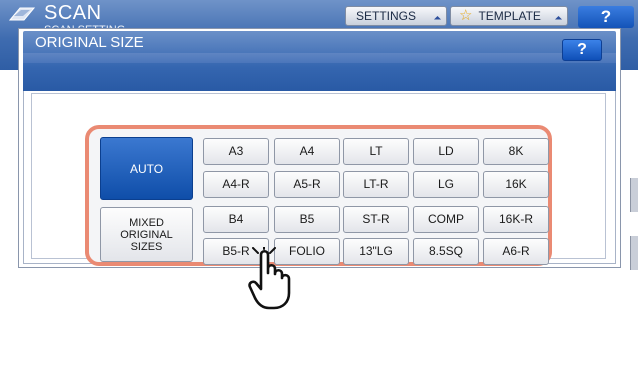 The width and height of the screenshot is (638, 388). Describe the element at coordinates (236, 184) in the screenshot. I see `size-button-a4-r: A4-R` at that location.